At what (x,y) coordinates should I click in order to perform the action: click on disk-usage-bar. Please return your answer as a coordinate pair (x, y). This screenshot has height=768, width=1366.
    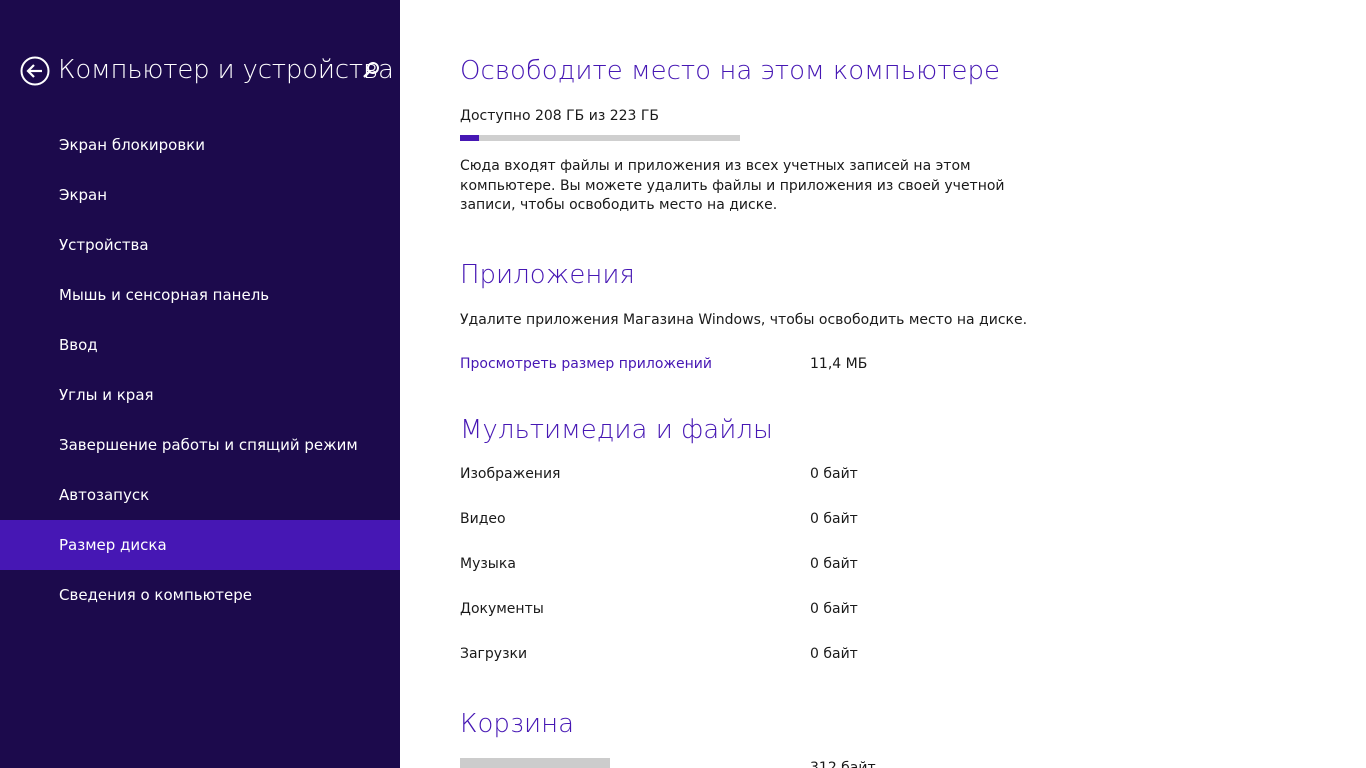
    Looking at the image, I should click on (600, 138).